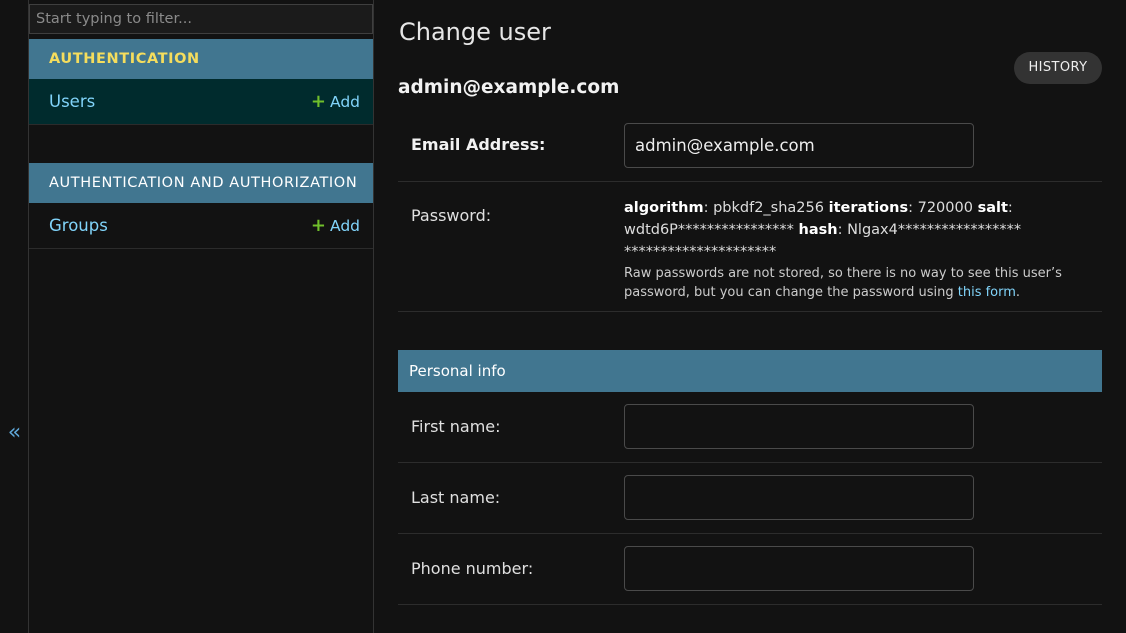 Image resolution: width=1126 pixels, height=633 pixels. What do you see at coordinates (456, 426) in the screenshot?
I see `first-name-label: First name:` at bounding box center [456, 426].